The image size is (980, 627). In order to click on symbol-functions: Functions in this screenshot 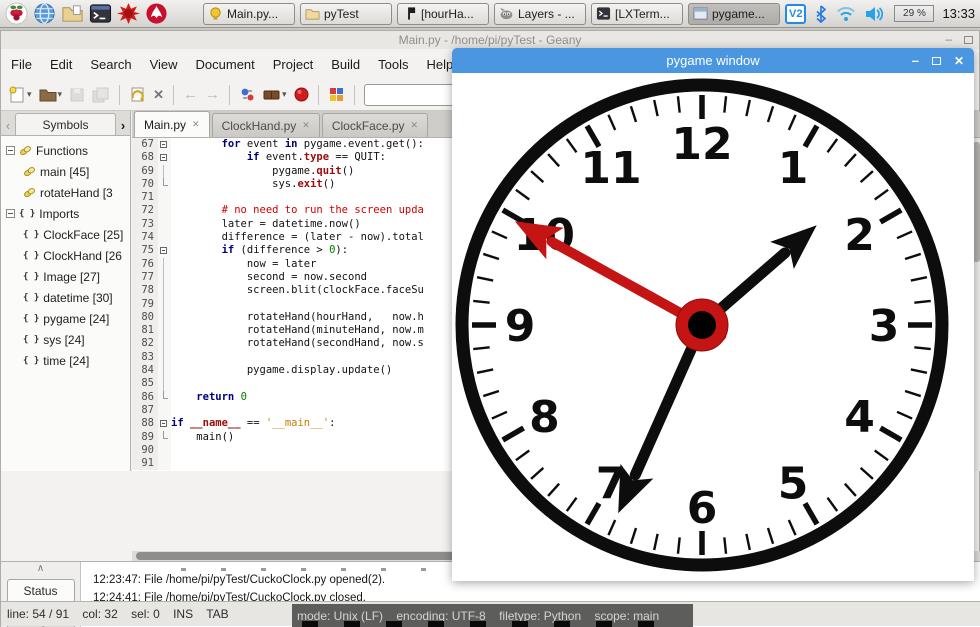, I will do `click(65, 150)`.